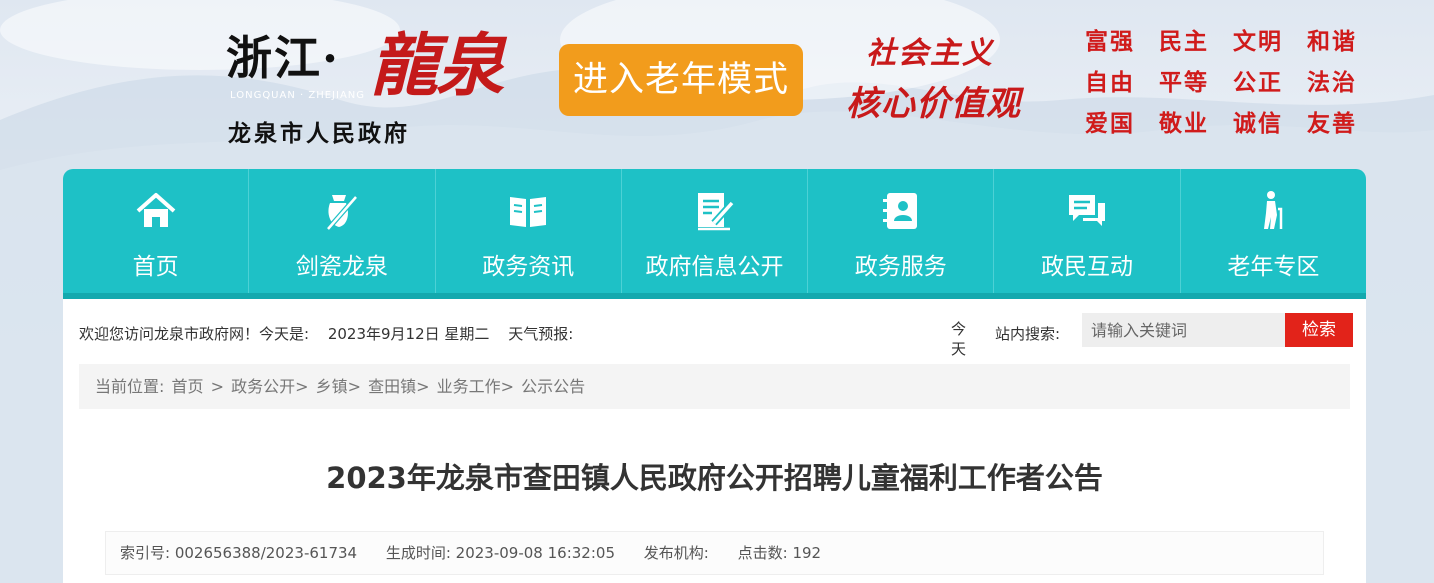 The height and width of the screenshot is (583, 1434). I want to click on value-item: 爱国, so click(1110, 124).